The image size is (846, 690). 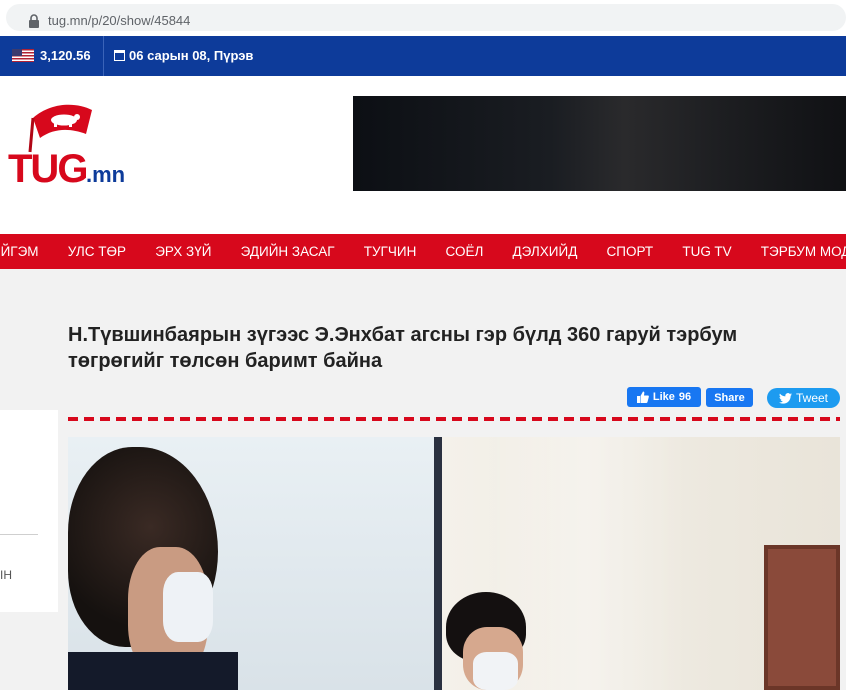 What do you see at coordinates (103, 56) in the screenshot?
I see `topbar-divider` at bounding box center [103, 56].